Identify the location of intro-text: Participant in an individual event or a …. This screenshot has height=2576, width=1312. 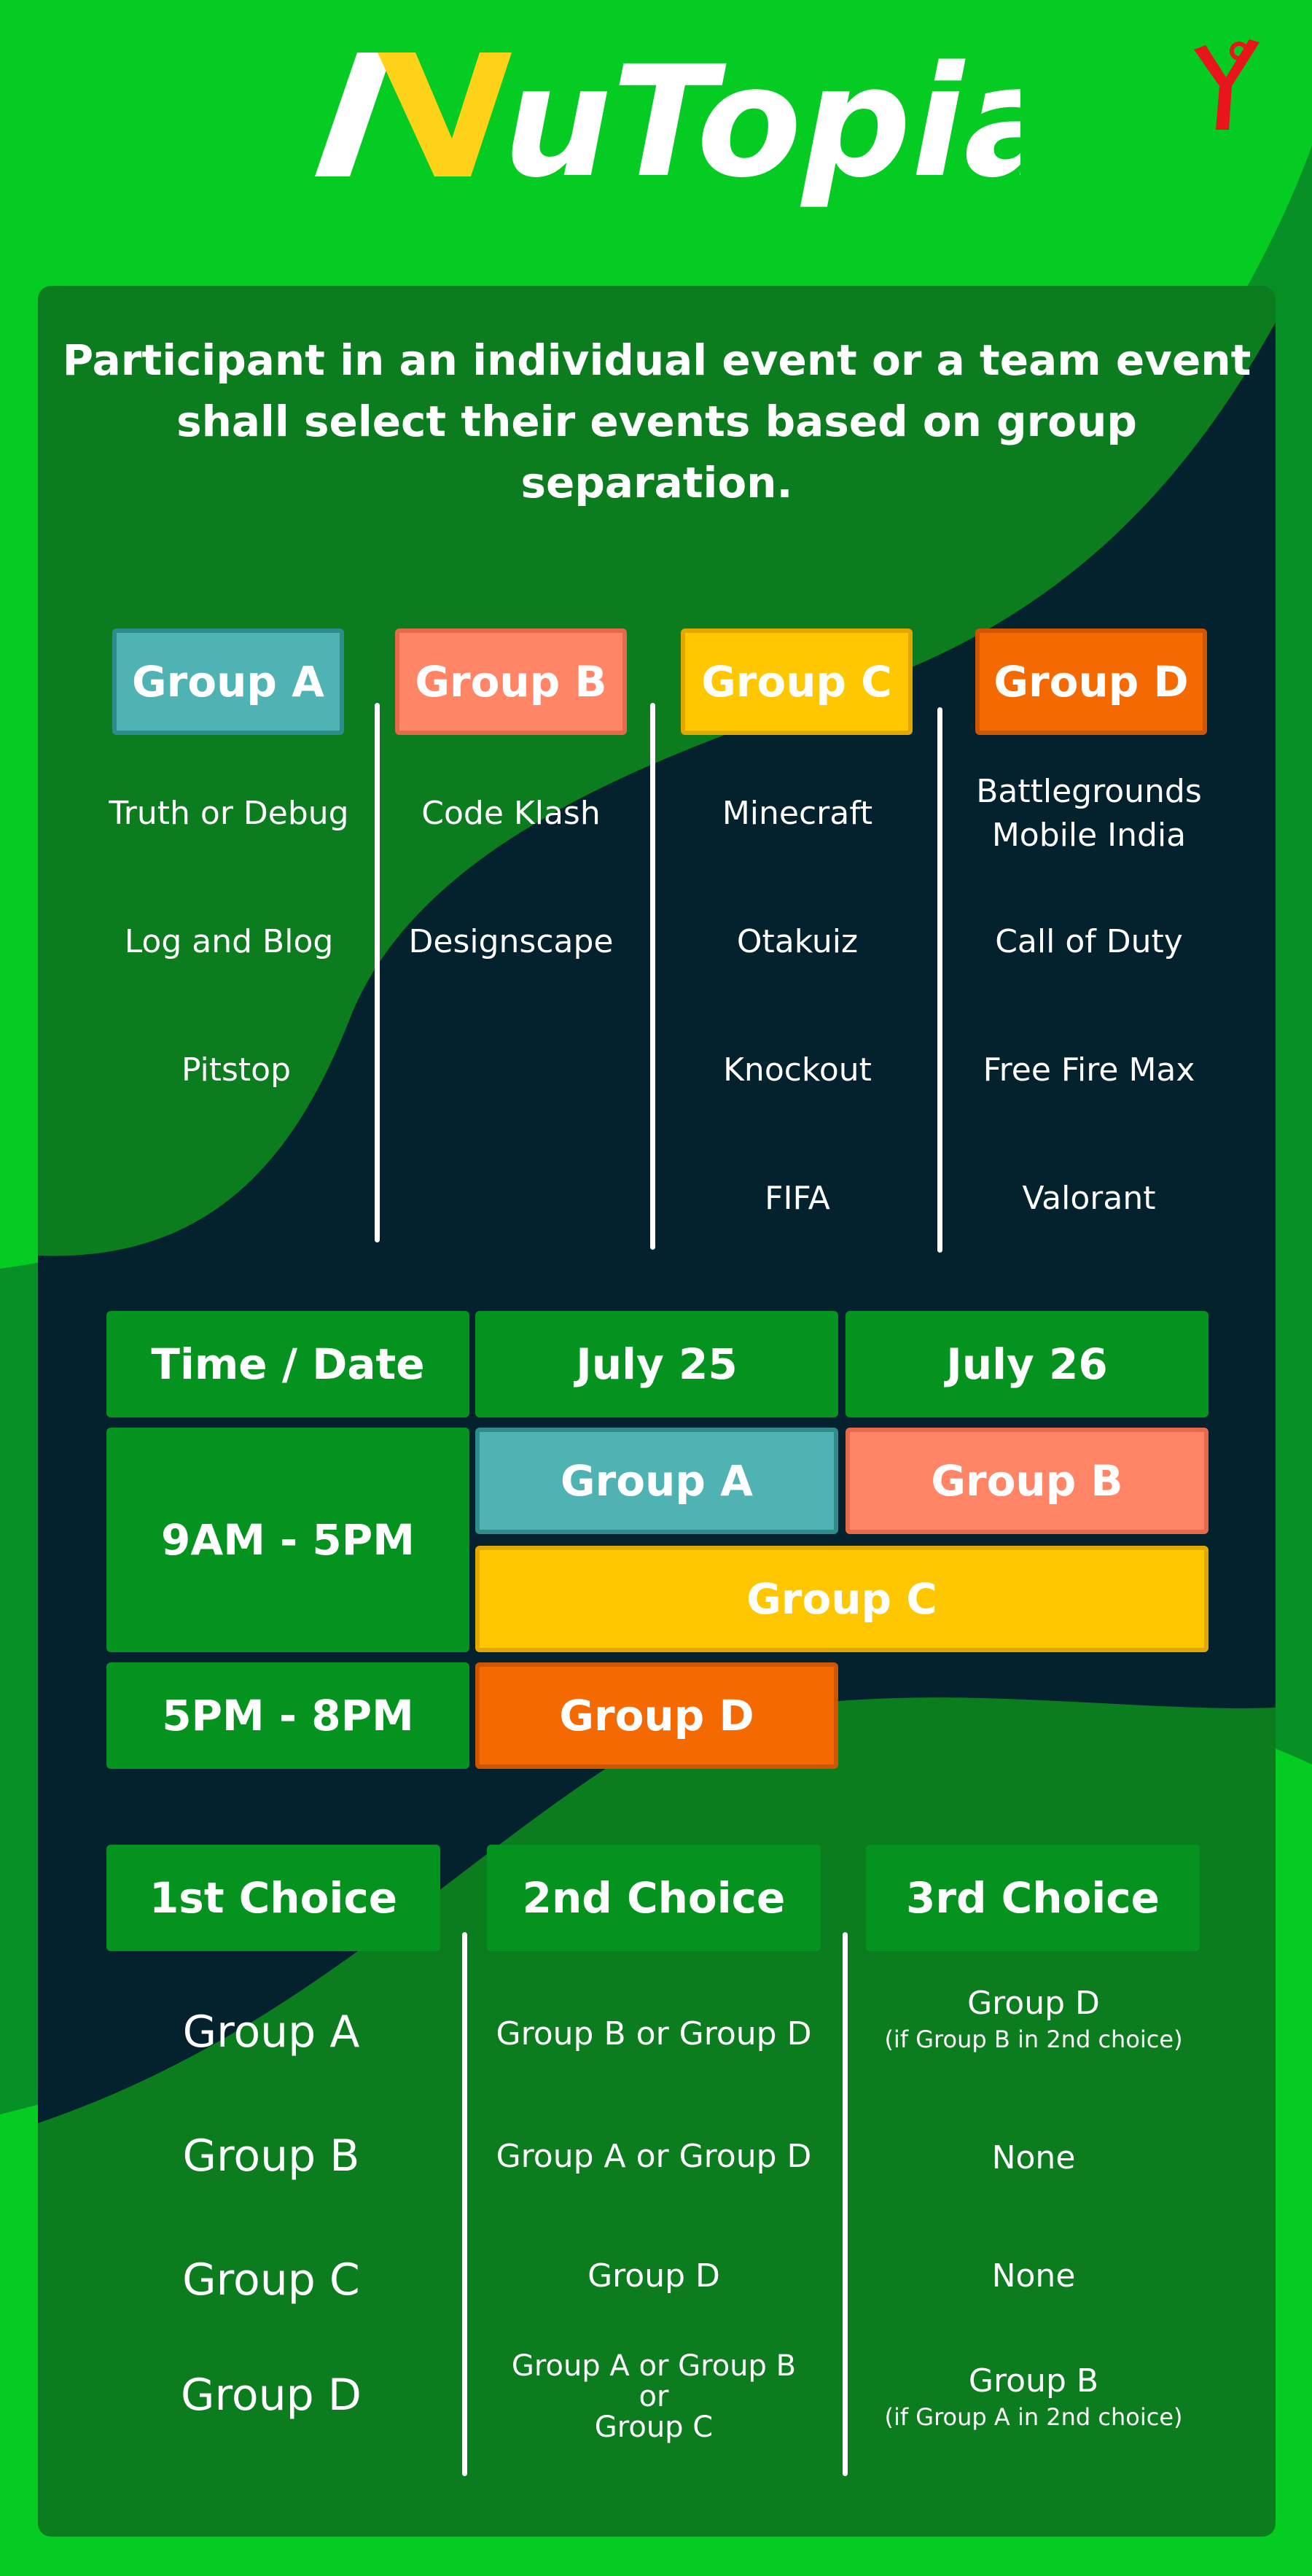
(657, 421).